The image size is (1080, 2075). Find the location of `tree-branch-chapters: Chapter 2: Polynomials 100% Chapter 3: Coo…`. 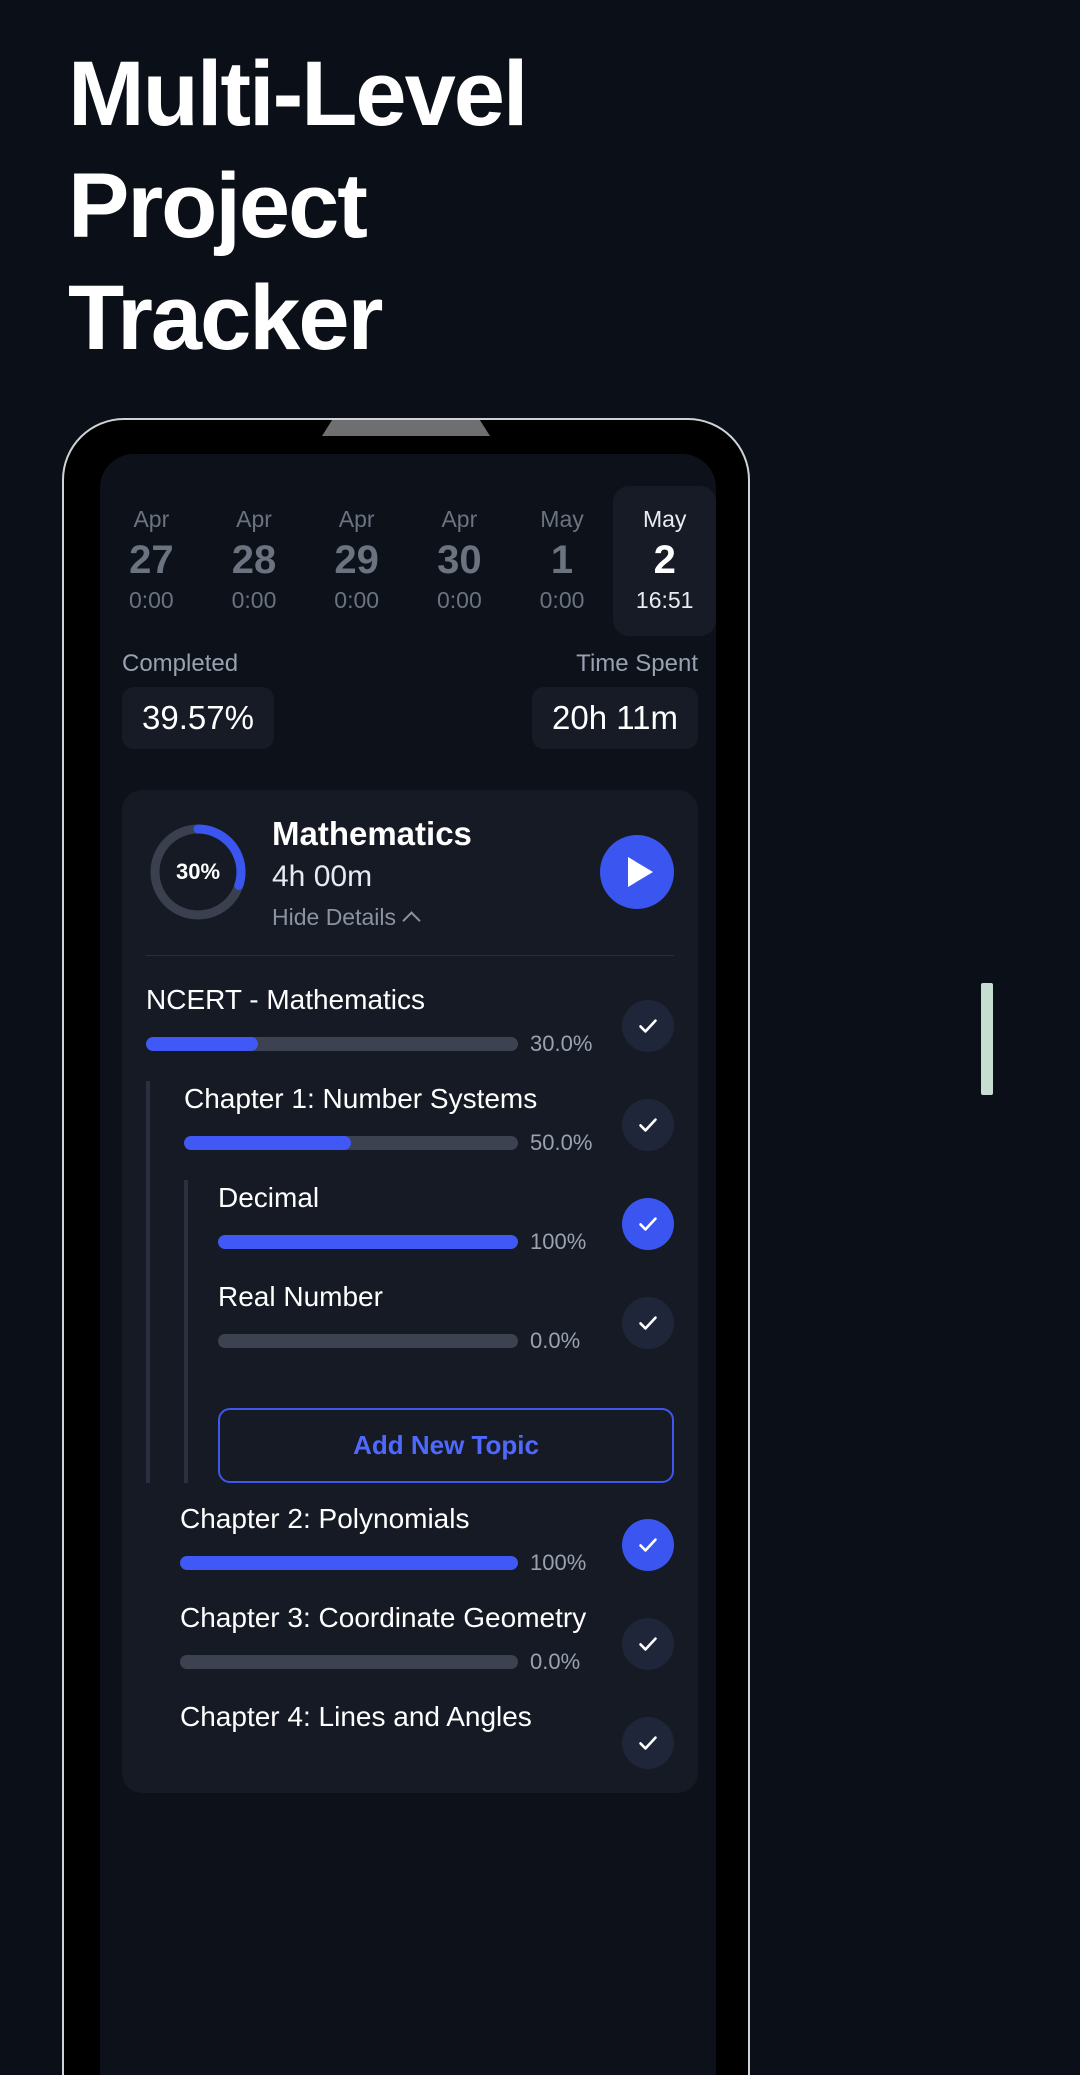

tree-branch-chapters: Chapter 2: Polynomials 100% Chapter 3: Coo… is located at coordinates (410, 1647).